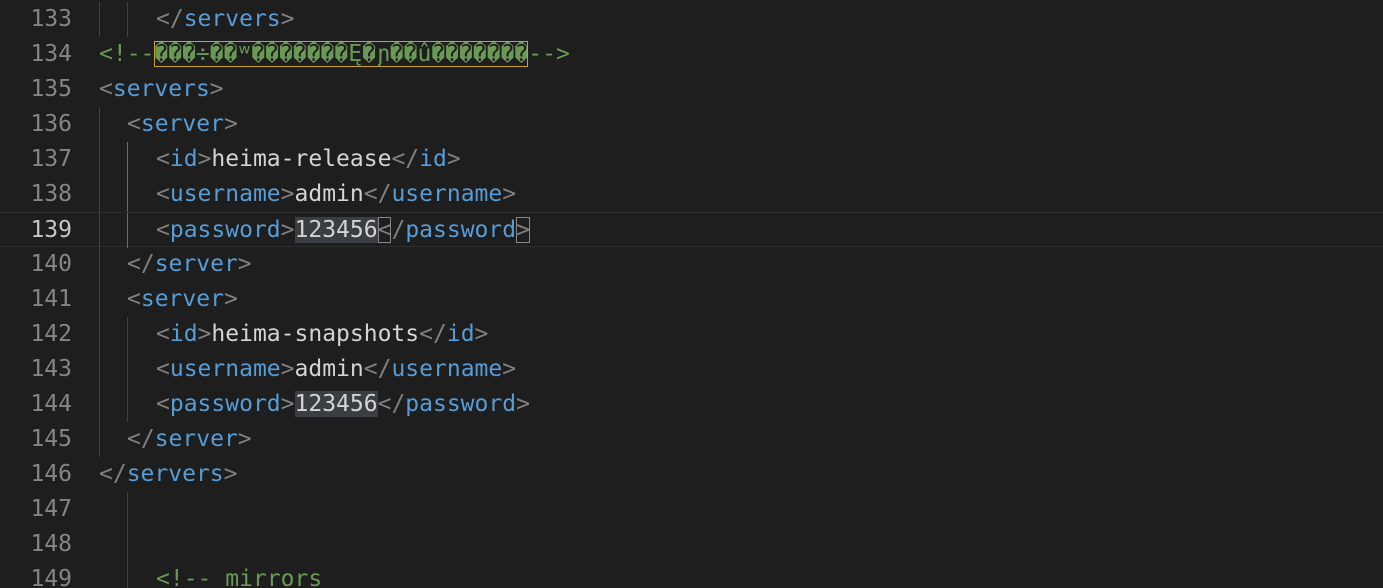 The image size is (1383, 588). I want to click on garbled-comment-text: ���÷��ʷ�������Ę�ɲ��û�������, so click(341, 54).